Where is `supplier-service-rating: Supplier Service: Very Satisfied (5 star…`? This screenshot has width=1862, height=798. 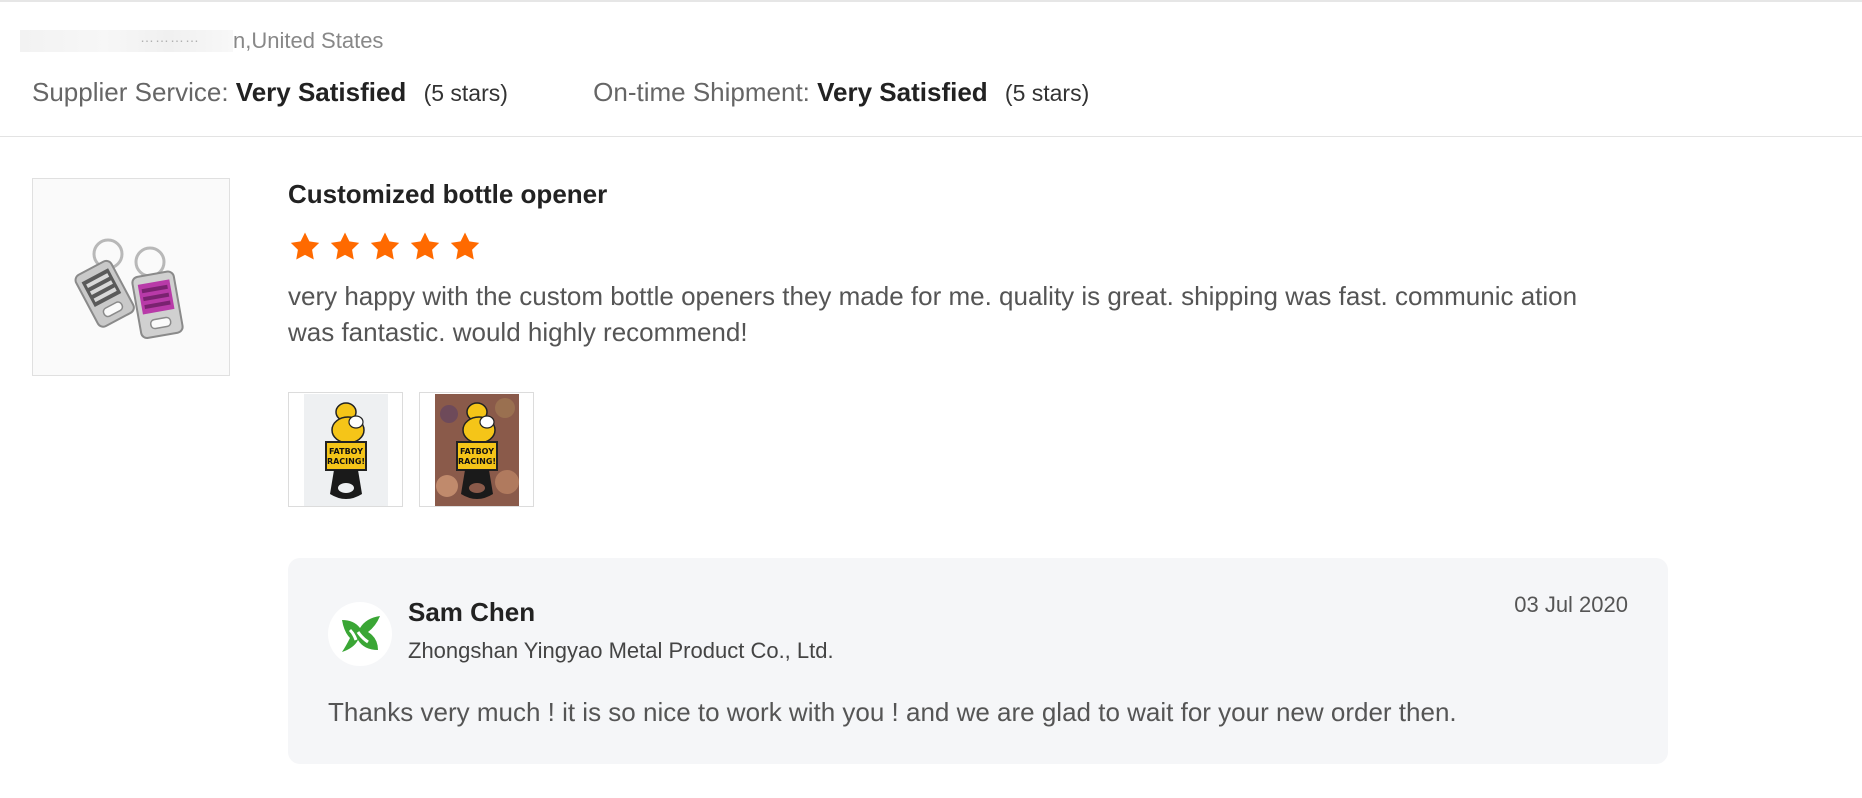 supplier-service-rating: Supplier Service: Very Satisfied (5 star… is located at coordinates (270, 92).